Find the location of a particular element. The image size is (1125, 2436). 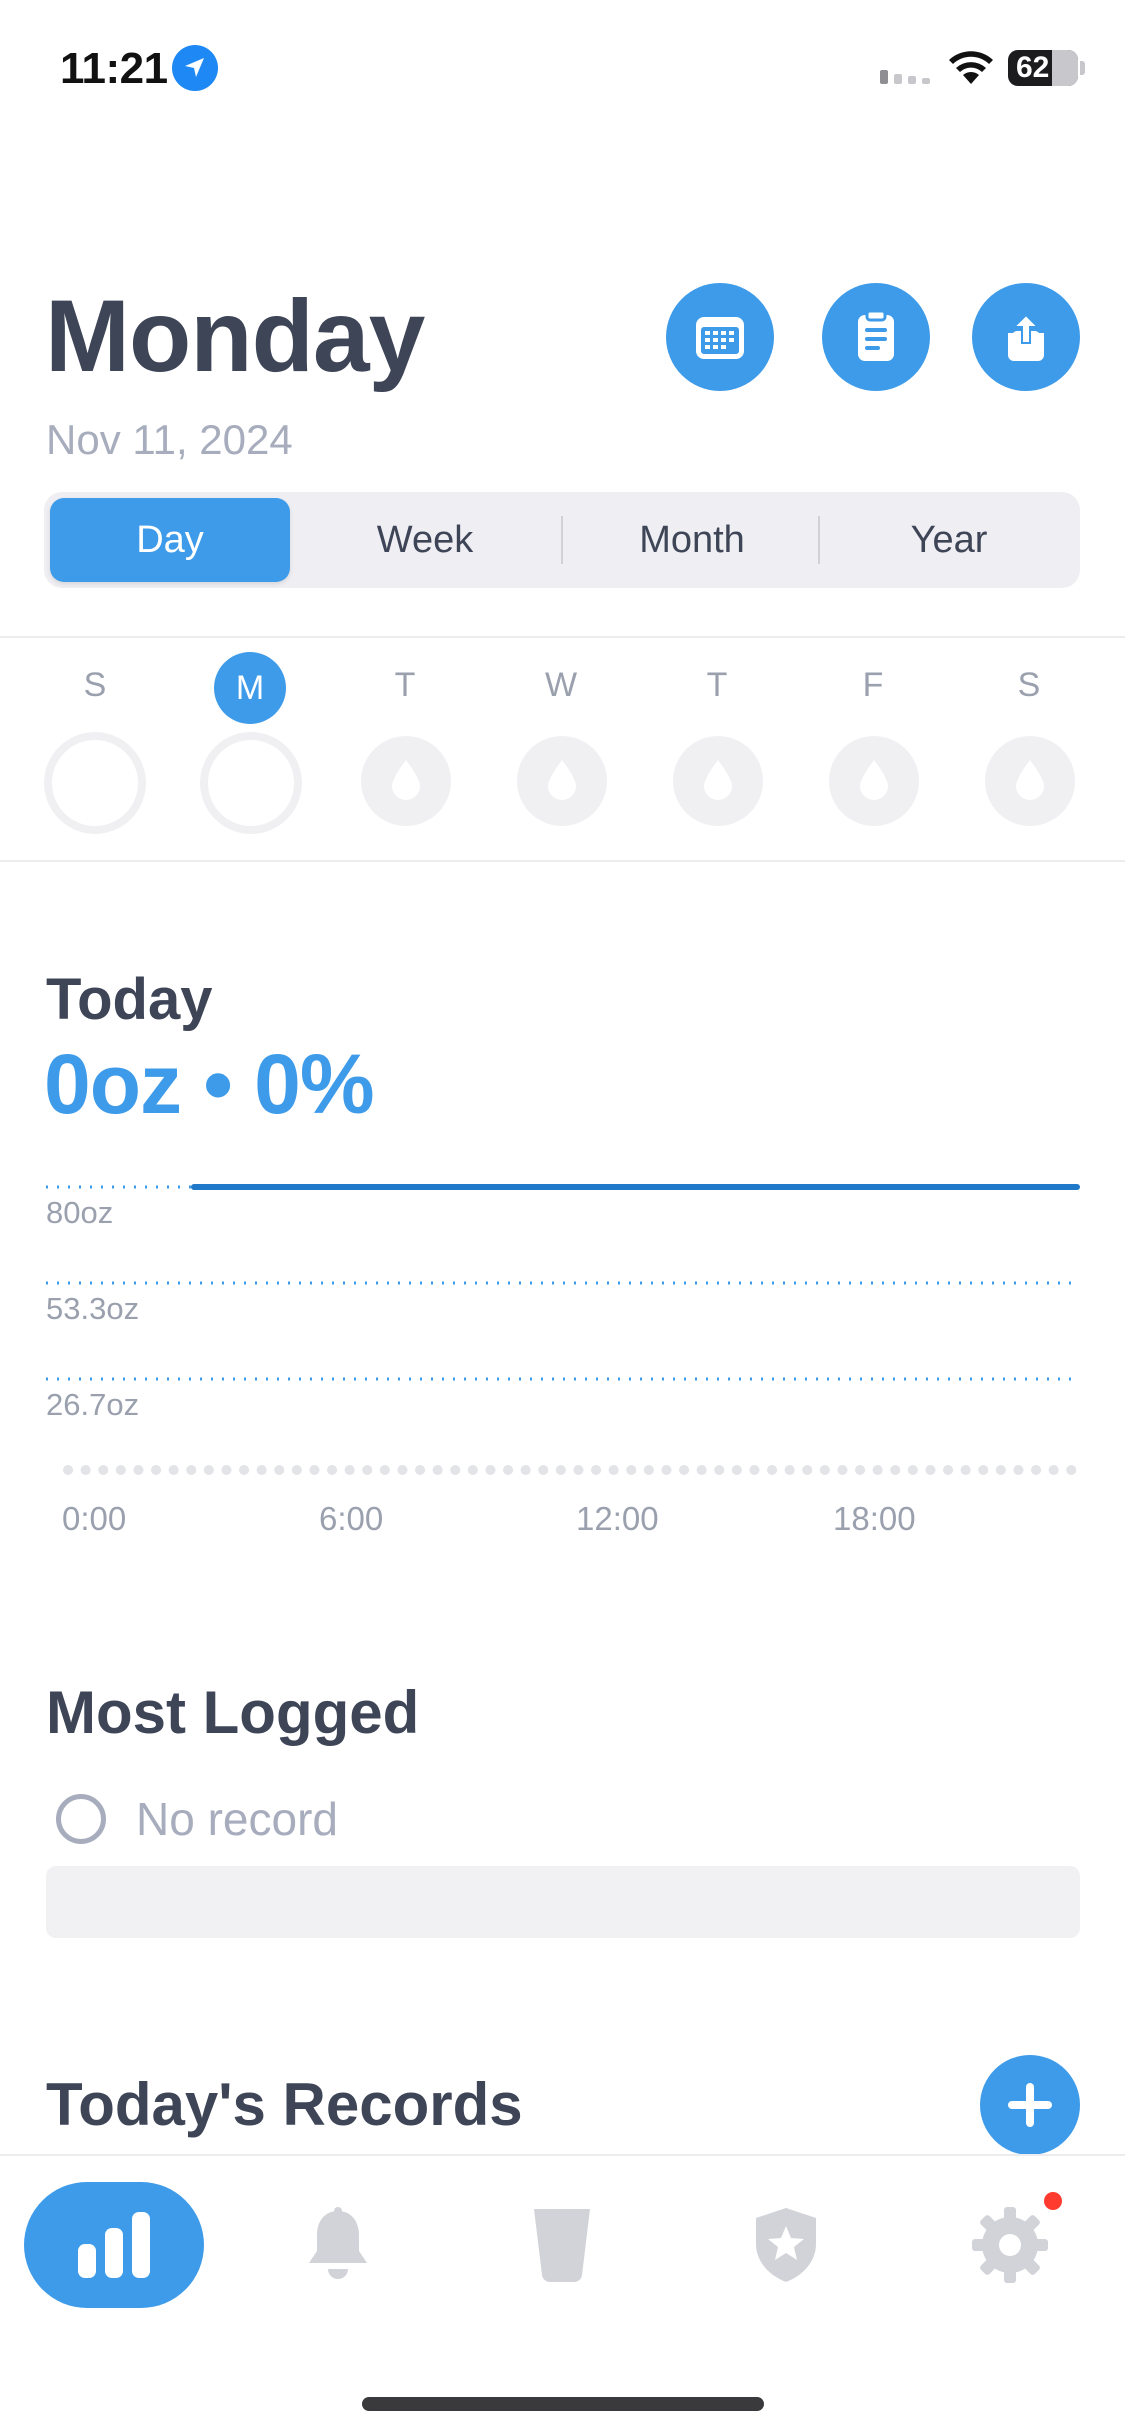

cellular-signal-icon is located at coordinates (905, 77).